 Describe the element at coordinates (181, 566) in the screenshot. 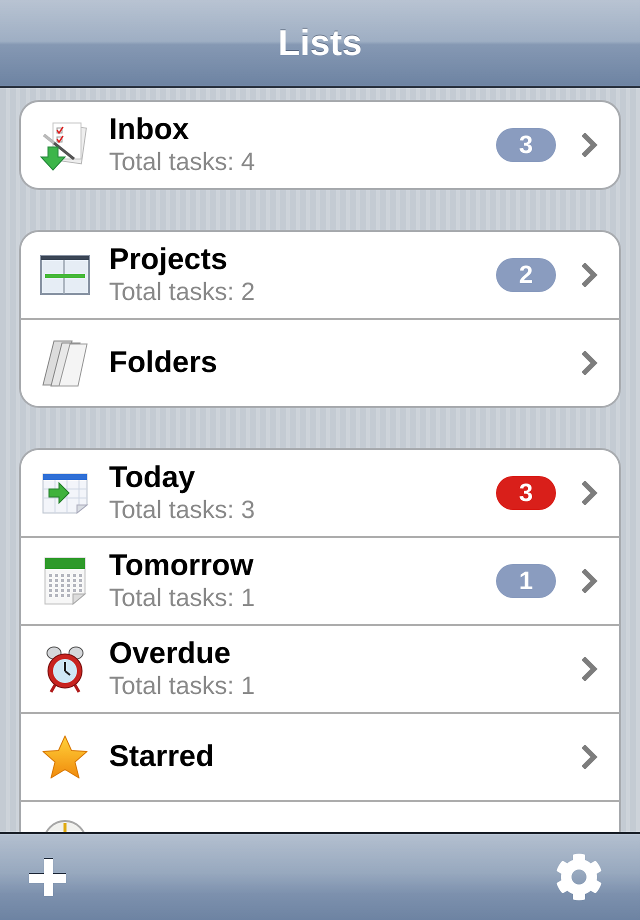

I see `list-title: Tomorrow` at that location.